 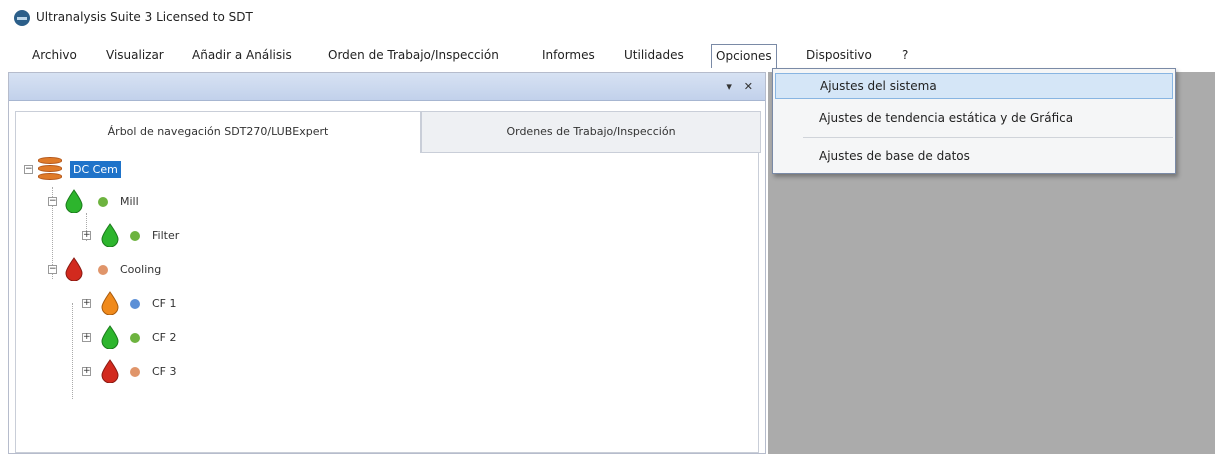 I want to click on menu-help: ?, so click(x=905, y=55).